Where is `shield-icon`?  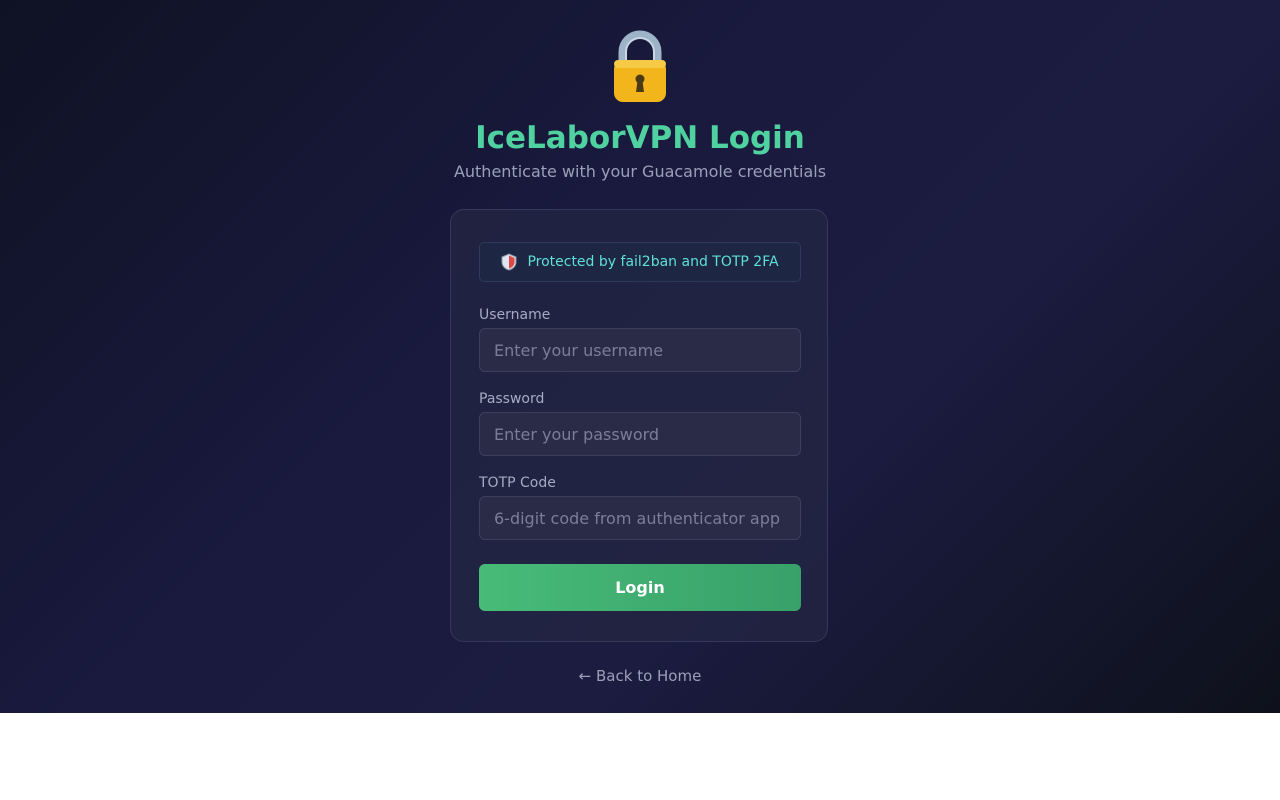
shield-icon is located at coordinates (509, 262).